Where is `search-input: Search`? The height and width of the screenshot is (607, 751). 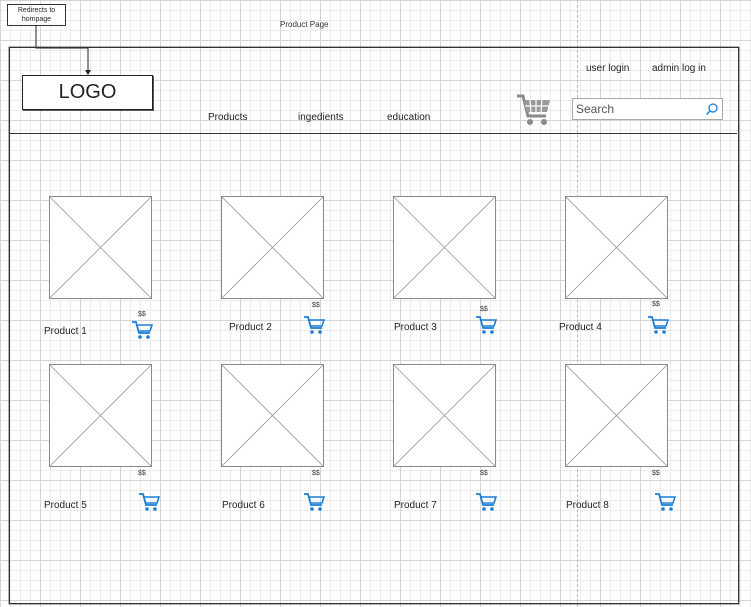 search-input: Search is located at coordinates (647, 109).